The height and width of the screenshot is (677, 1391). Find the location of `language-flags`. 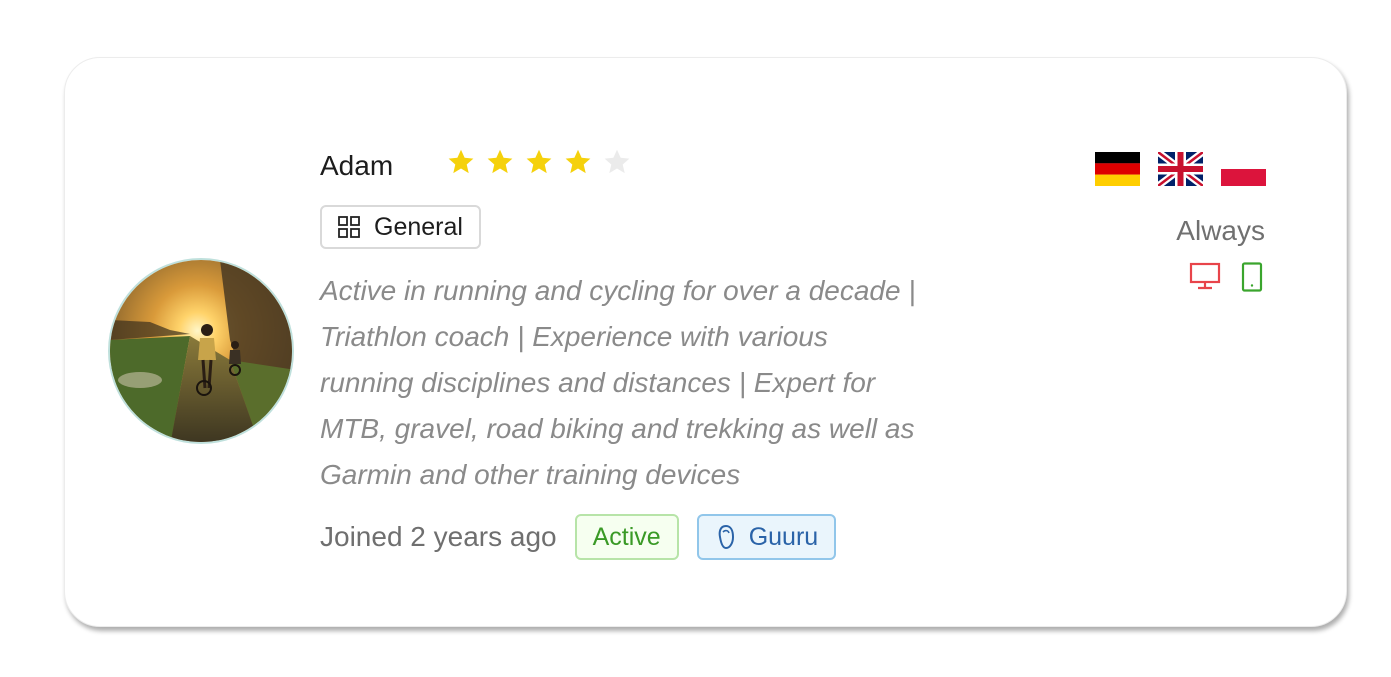

language-flags is located at coordinates (1180, 169).